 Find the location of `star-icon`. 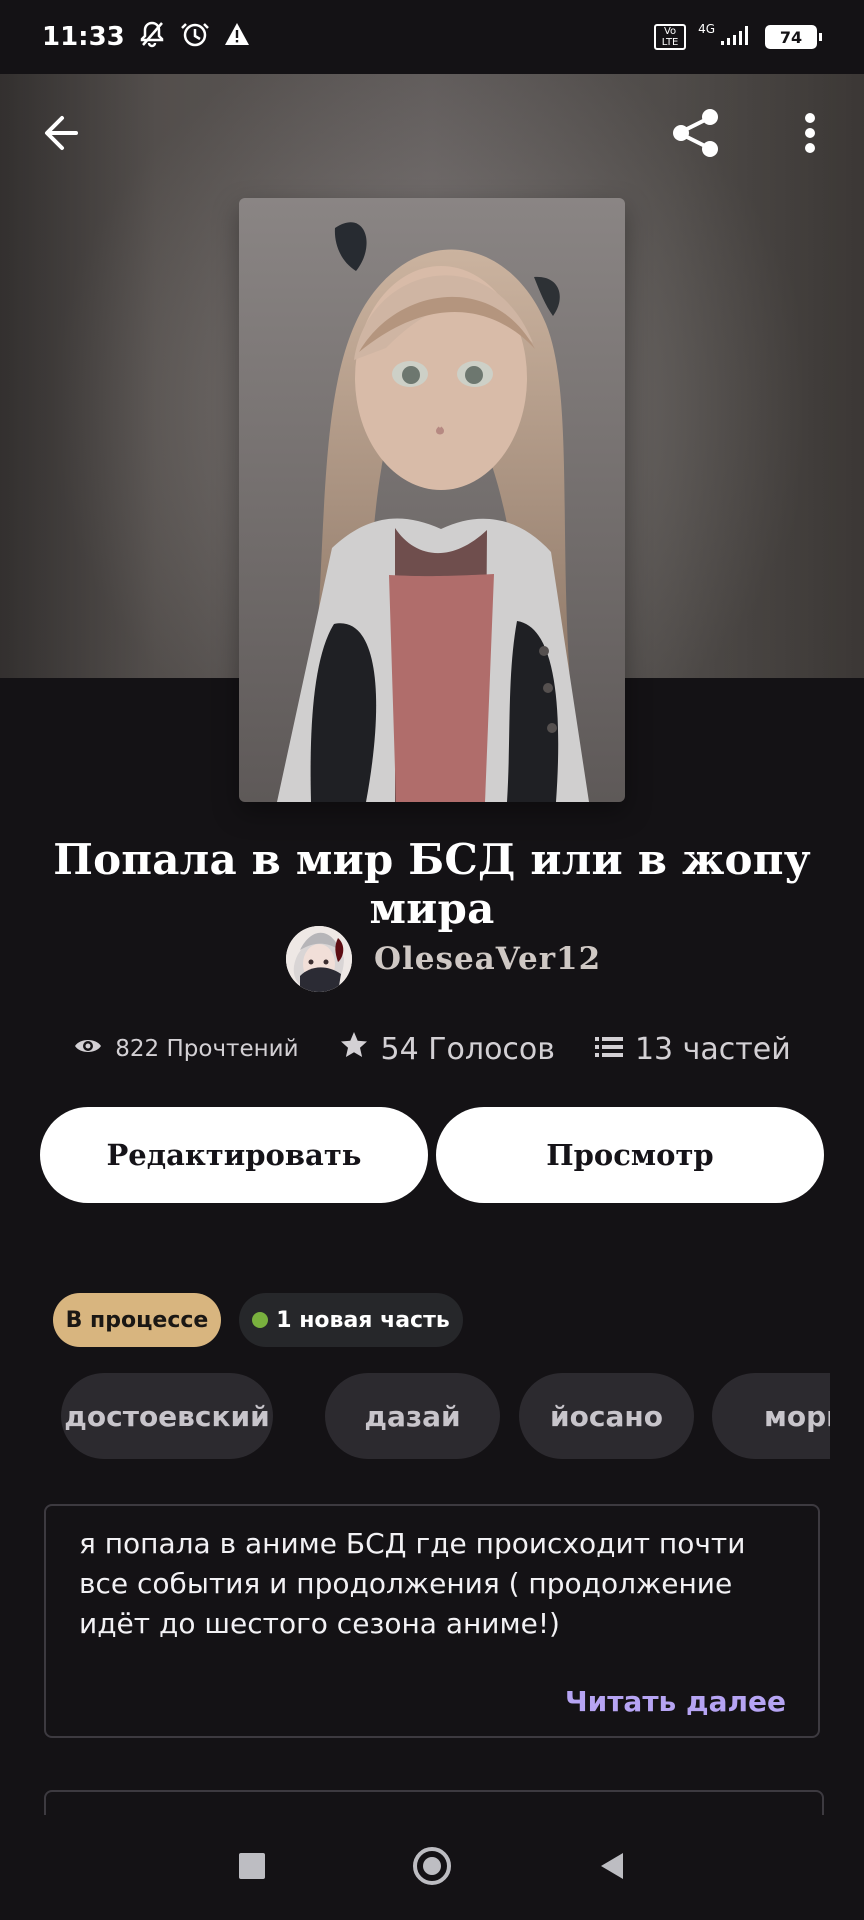

star-icon is located at coordinates (354, 1049).